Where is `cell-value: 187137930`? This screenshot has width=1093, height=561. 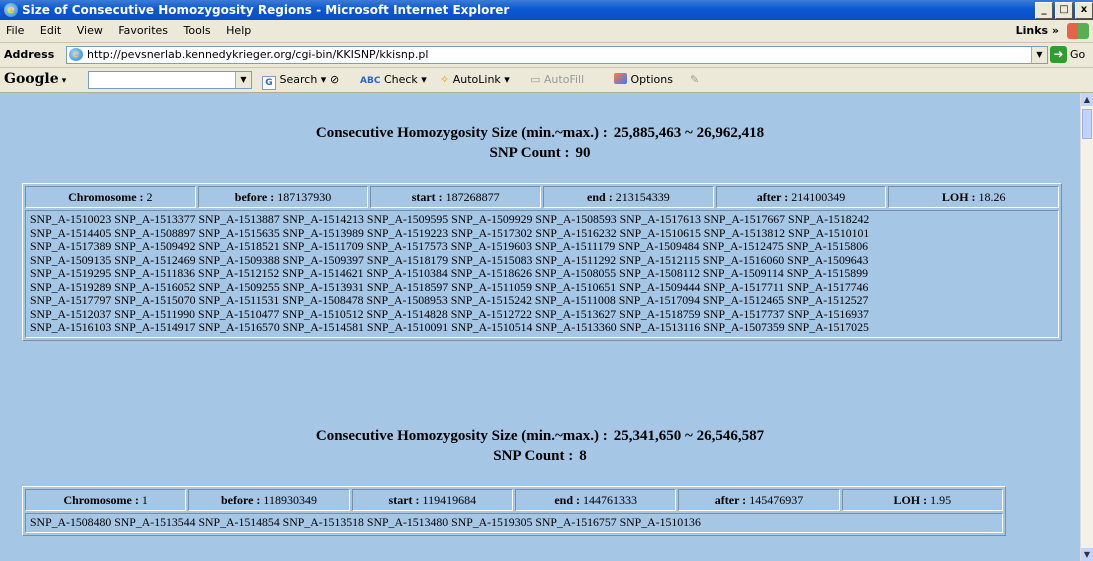
cell-value: 187137930 is located at coordinates (304, 197).